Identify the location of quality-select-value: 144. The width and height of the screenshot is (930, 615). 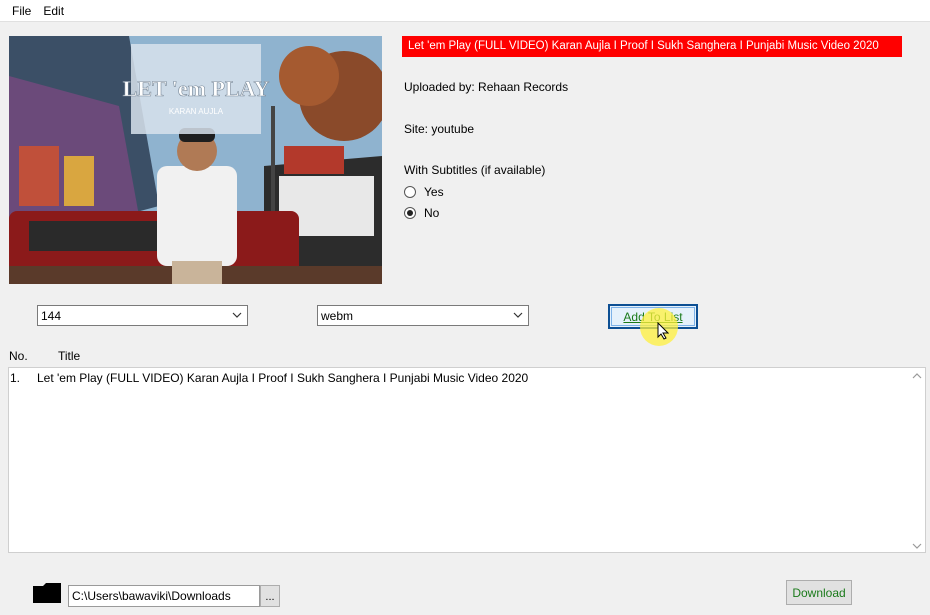
(51, 315).